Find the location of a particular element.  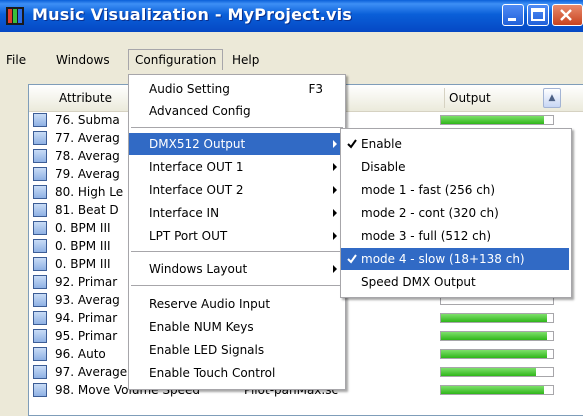

menu-item-interface-in: Interface IN is located at coordinates (236, 213).